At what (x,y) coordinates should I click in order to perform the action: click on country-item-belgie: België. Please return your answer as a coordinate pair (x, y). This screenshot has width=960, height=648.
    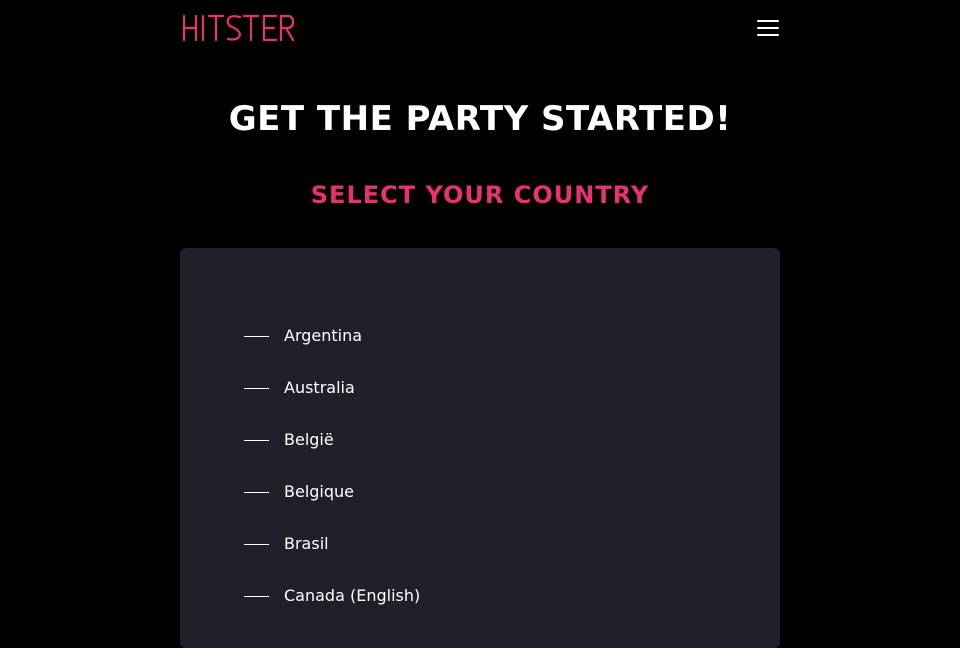
    Looking at the image, I should click on (332, 440).